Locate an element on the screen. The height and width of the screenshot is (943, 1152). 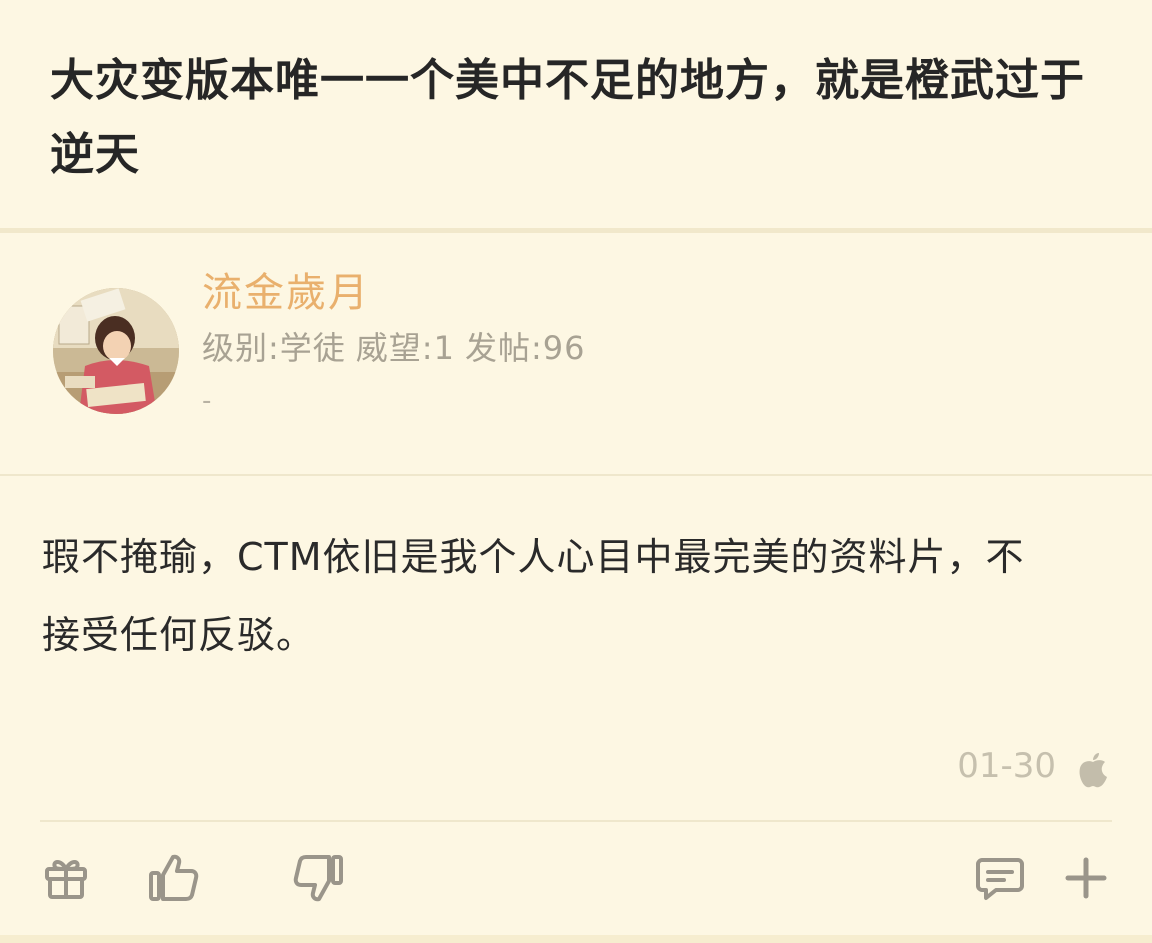
thumbs-down-icon is located at coordinates (318, 878).